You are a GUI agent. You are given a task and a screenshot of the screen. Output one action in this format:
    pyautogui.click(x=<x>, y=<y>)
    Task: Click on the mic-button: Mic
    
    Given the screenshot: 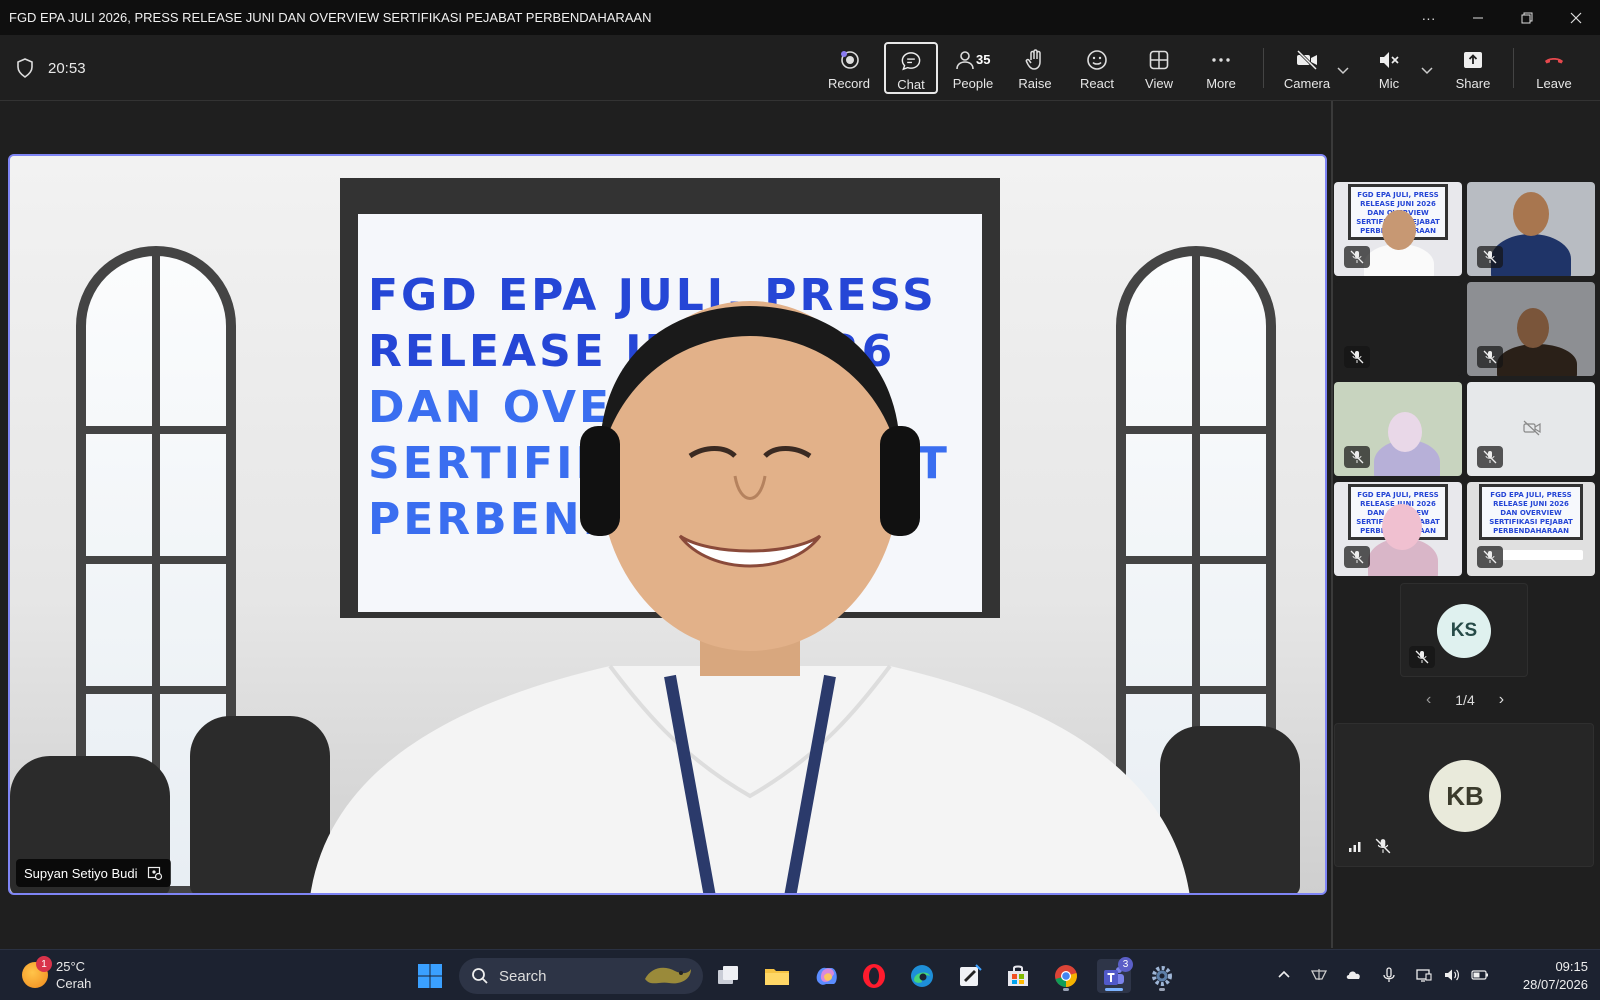 What is the action you would take?
    pyautogui.click(x=1389, y=68)
    